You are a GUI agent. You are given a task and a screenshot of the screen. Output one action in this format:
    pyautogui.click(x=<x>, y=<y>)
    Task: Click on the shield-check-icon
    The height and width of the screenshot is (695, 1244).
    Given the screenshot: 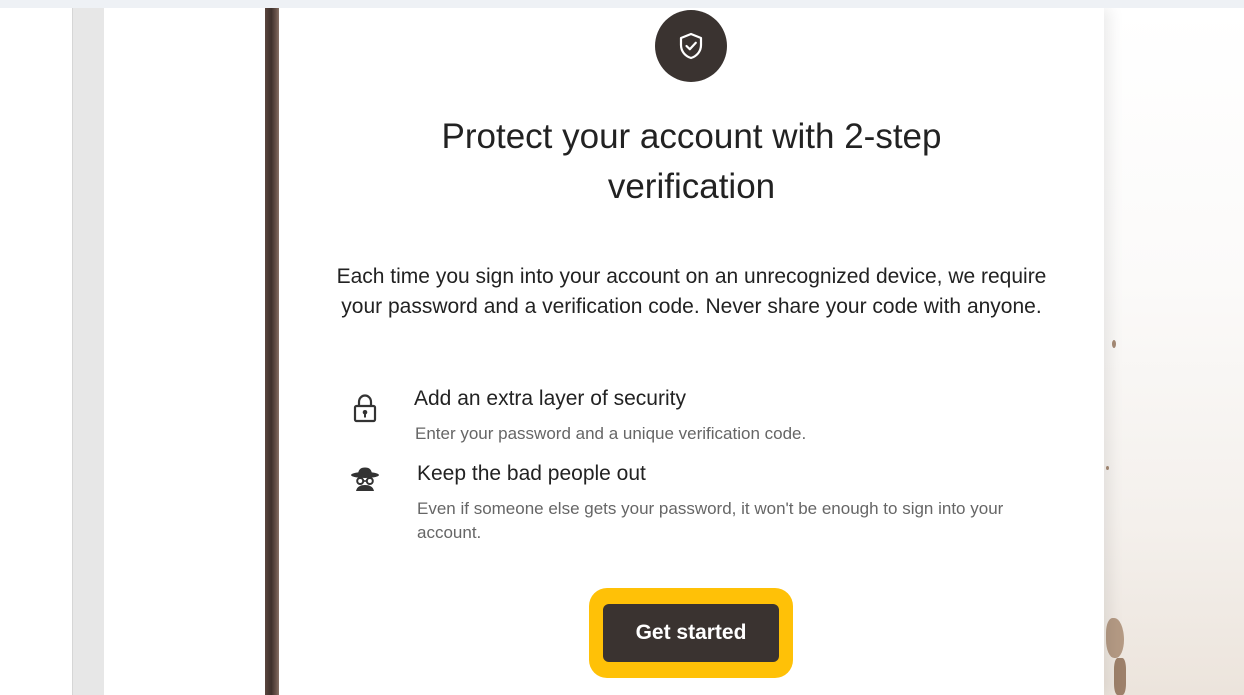 What is the action you would take?
    pyautogui.click(x=691, y=46)
    